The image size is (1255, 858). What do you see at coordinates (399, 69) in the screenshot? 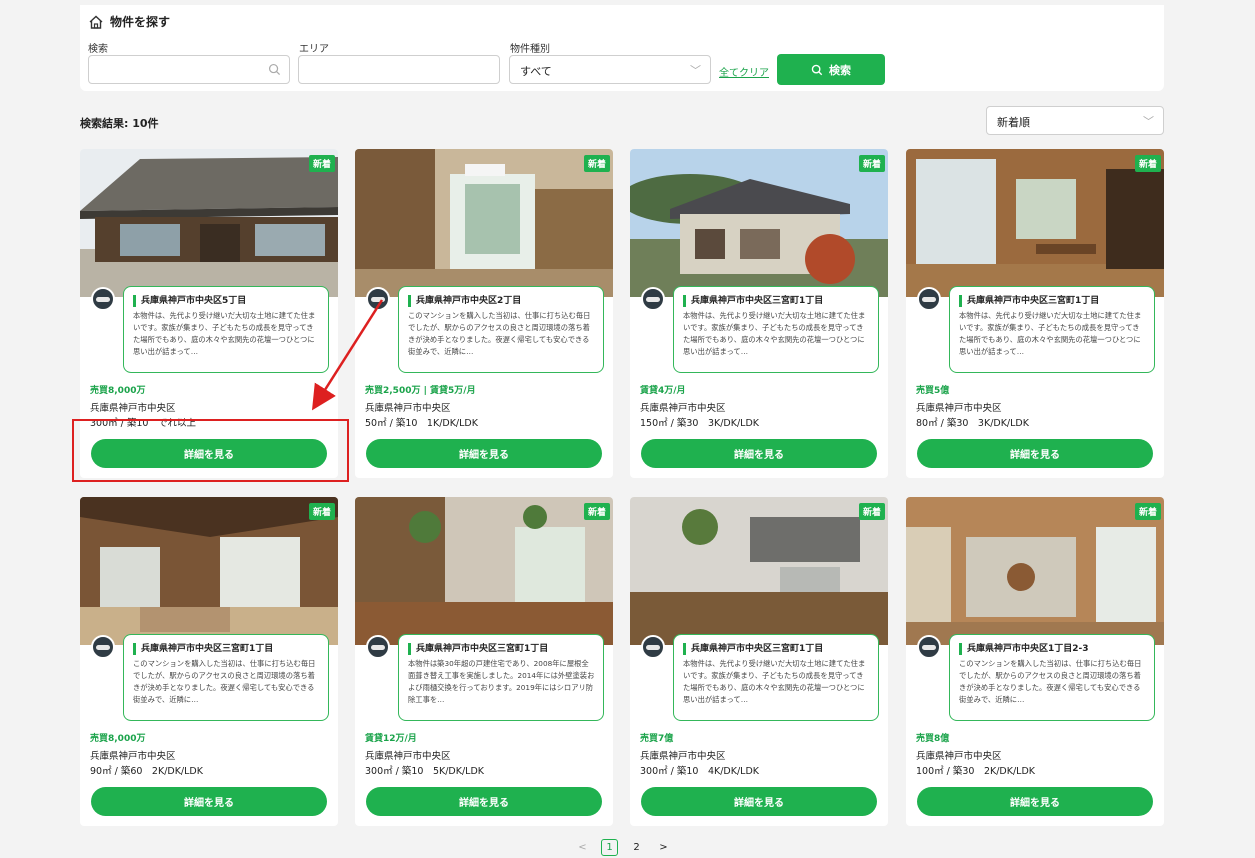
I see `area-input` at bounding box center [399, 69].